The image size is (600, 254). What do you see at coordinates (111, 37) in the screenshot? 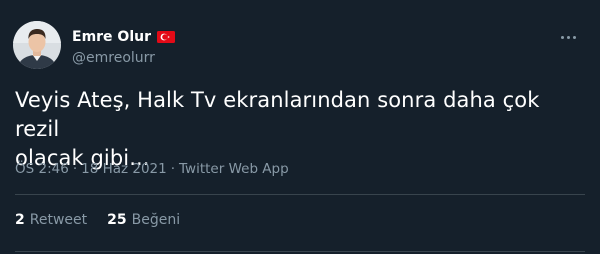
I see `display-name: Emre Olur` at bounding box center [111, 37].